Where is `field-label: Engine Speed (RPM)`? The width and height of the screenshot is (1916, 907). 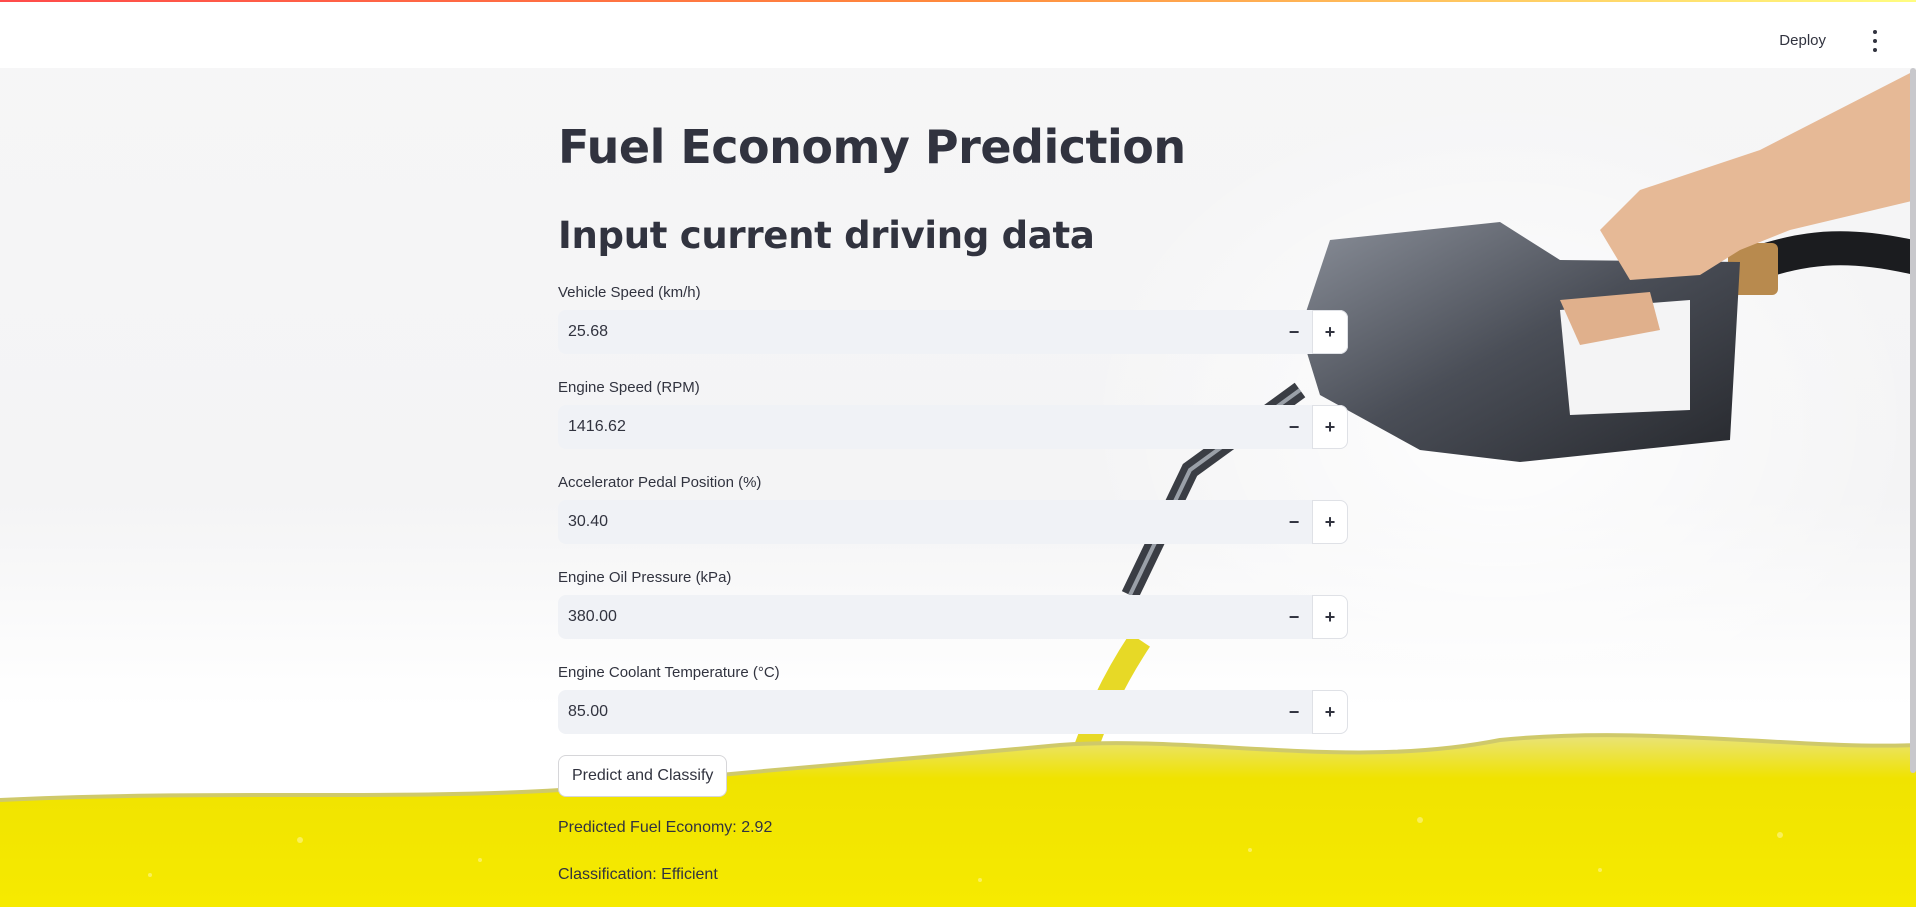 field-label: Engine Speed (RPM) is located at coordinates (629, 387).